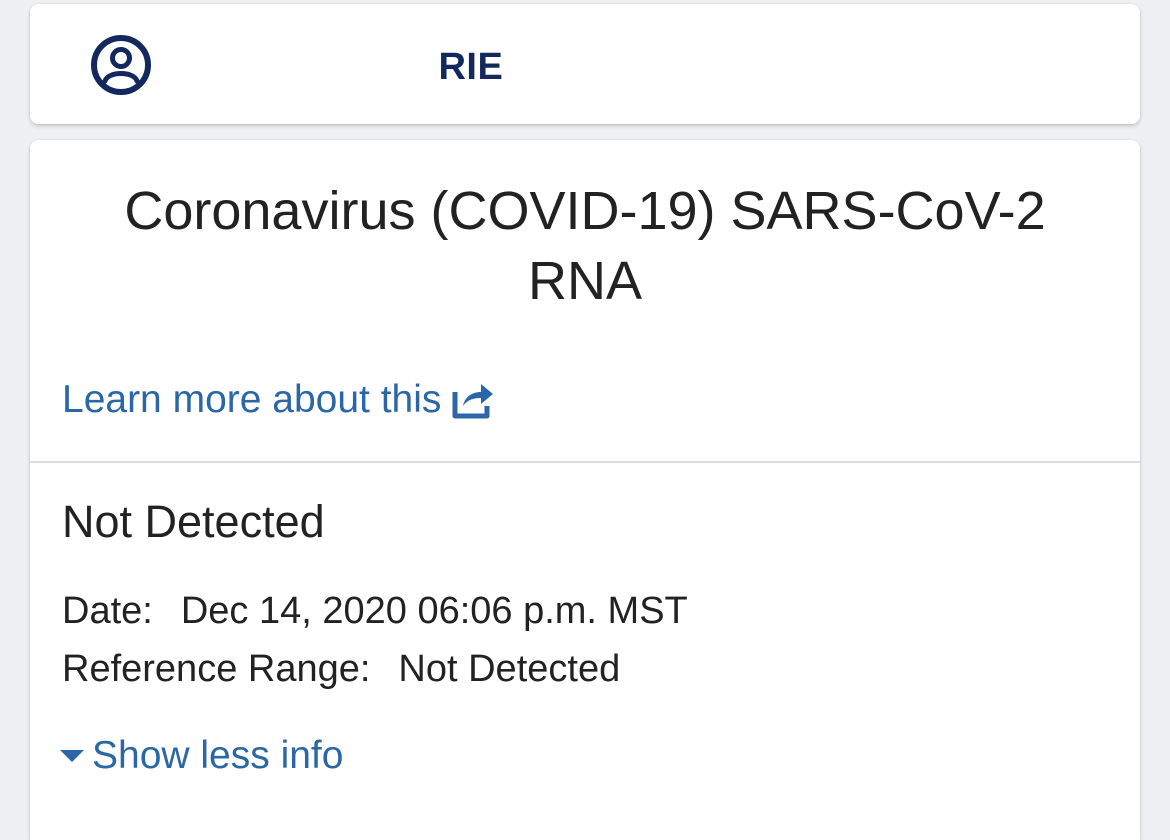  I want to click on patient-name: XXXXXXXXXXRIE, so click(341, 67).